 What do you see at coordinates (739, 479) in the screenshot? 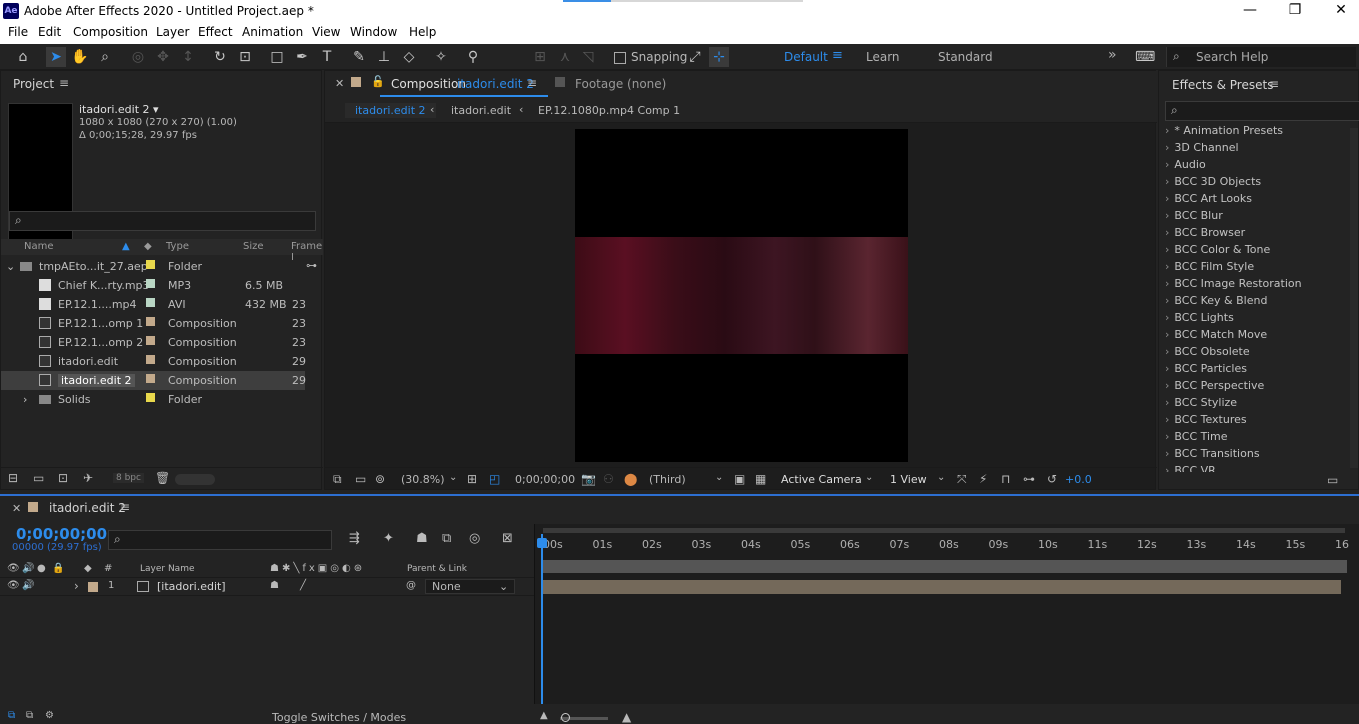
I see `region-of-interest-icon: ▣` at bounding box center [739, 479].